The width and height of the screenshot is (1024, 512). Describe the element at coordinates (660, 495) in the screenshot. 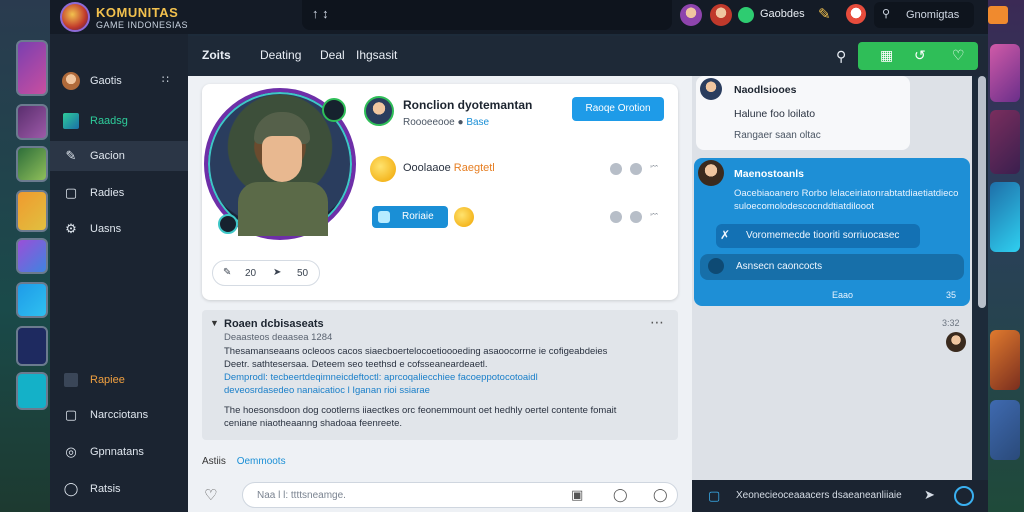

I see `send-icon: ◯` at that location.